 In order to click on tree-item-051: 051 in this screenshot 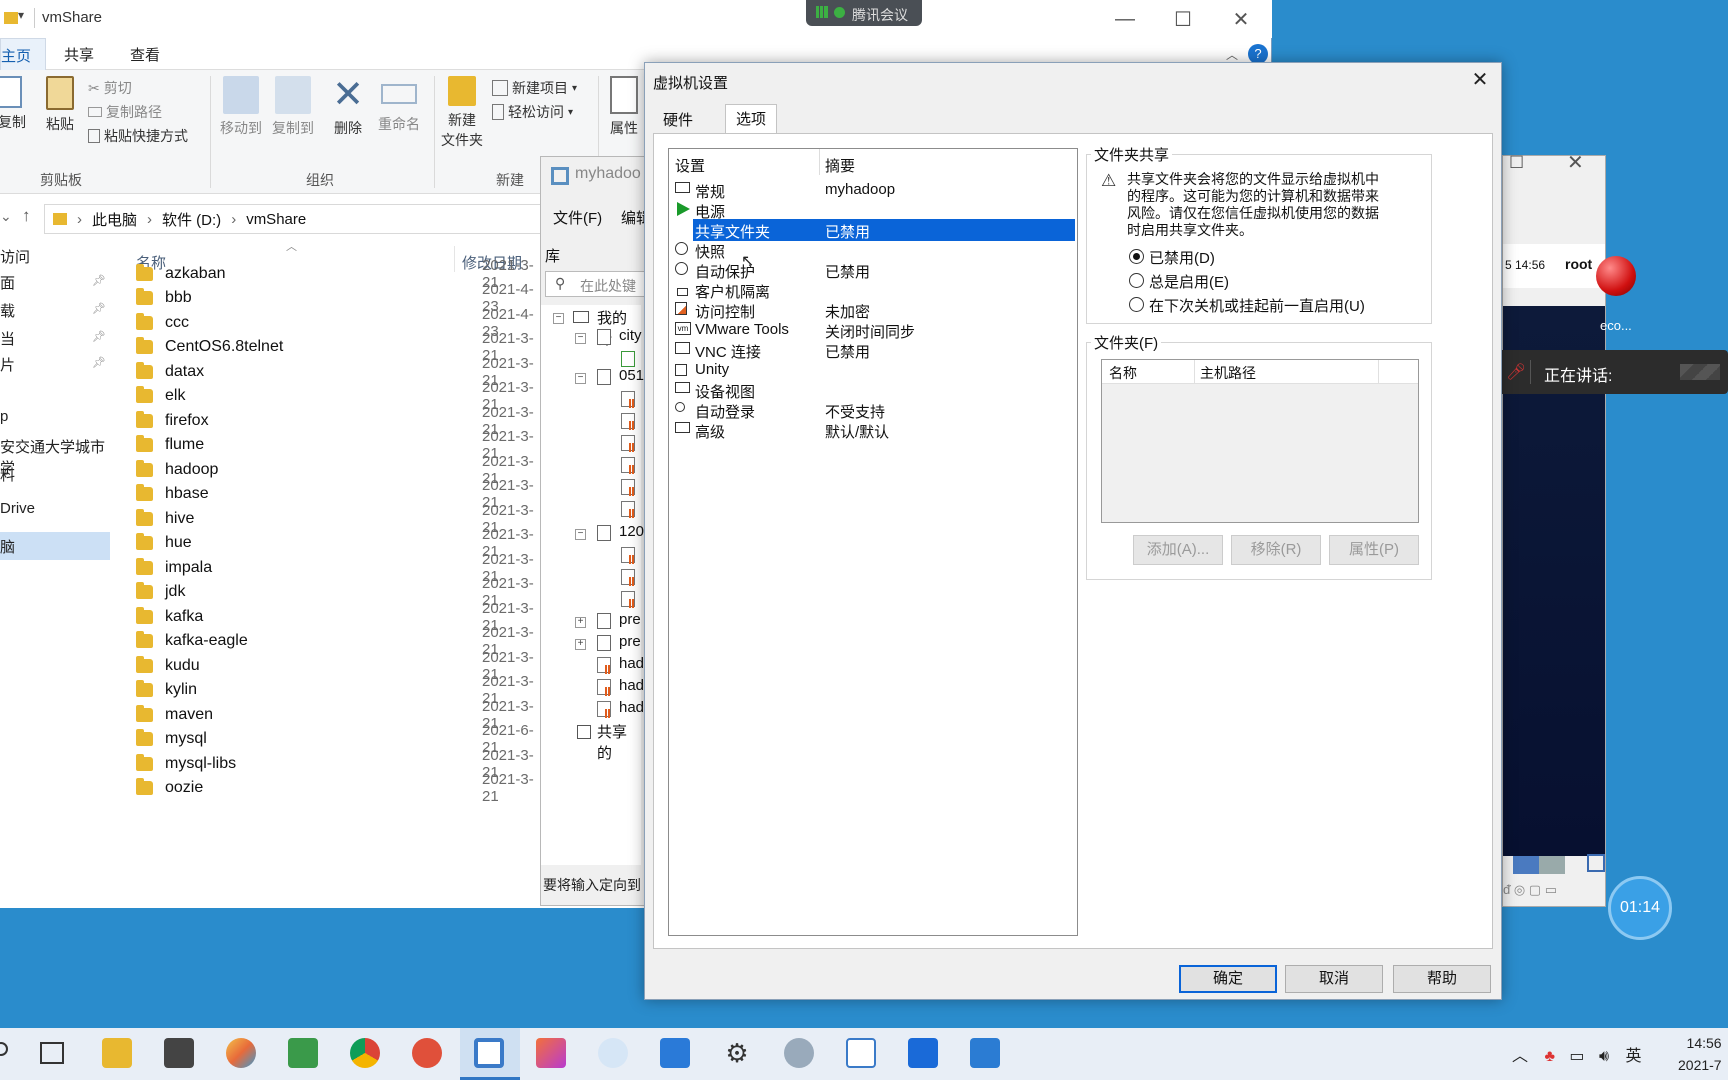, I will do `click(631, 375)`.